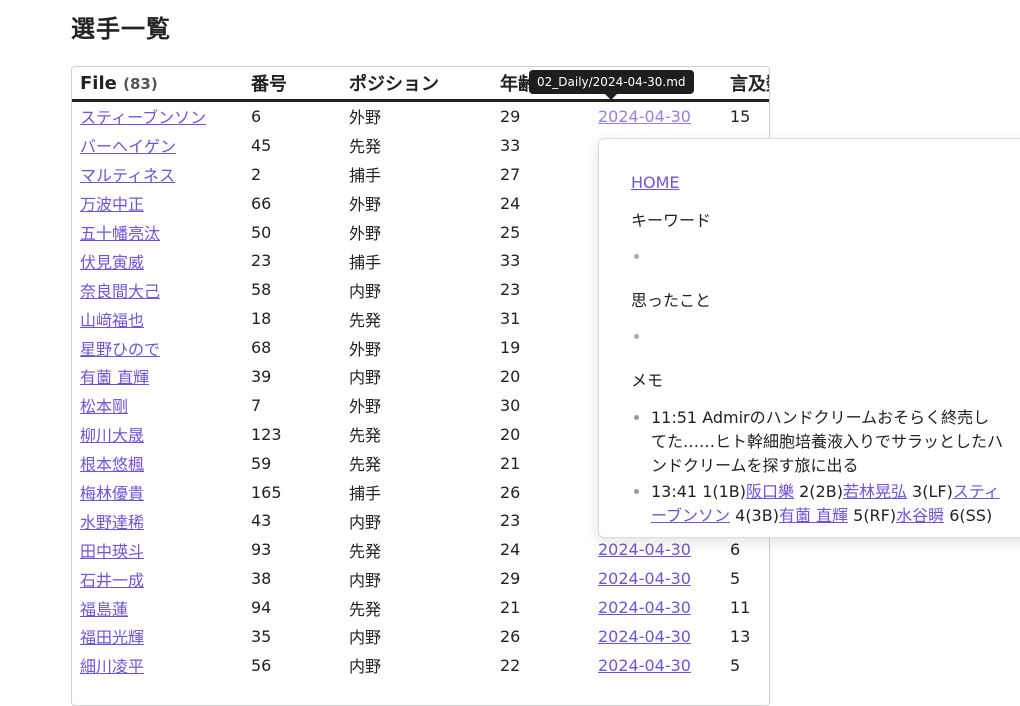 The image size is (1020, 706). Describe the element at coordinates (114, 377) in the screenshot. I see `player-name-link: 有薗 直輝` at that location.